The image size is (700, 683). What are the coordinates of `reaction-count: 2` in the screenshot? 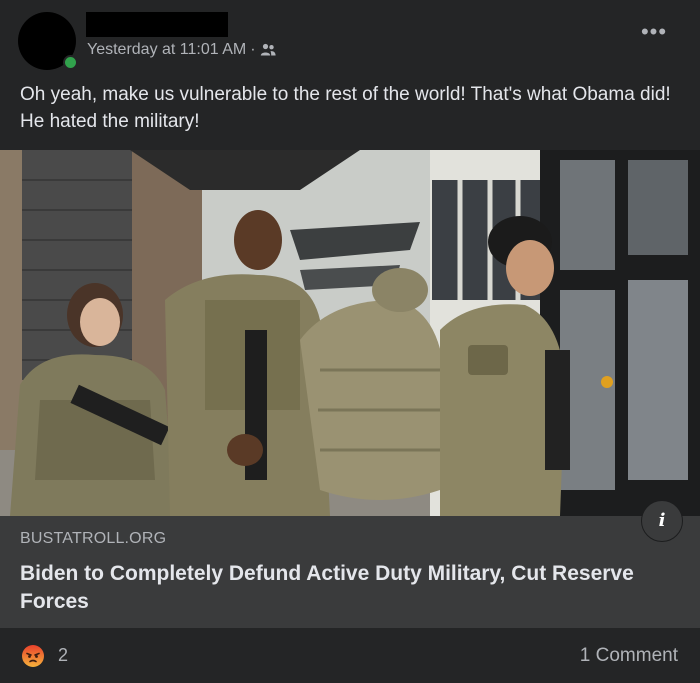 It's located at (63, 655).